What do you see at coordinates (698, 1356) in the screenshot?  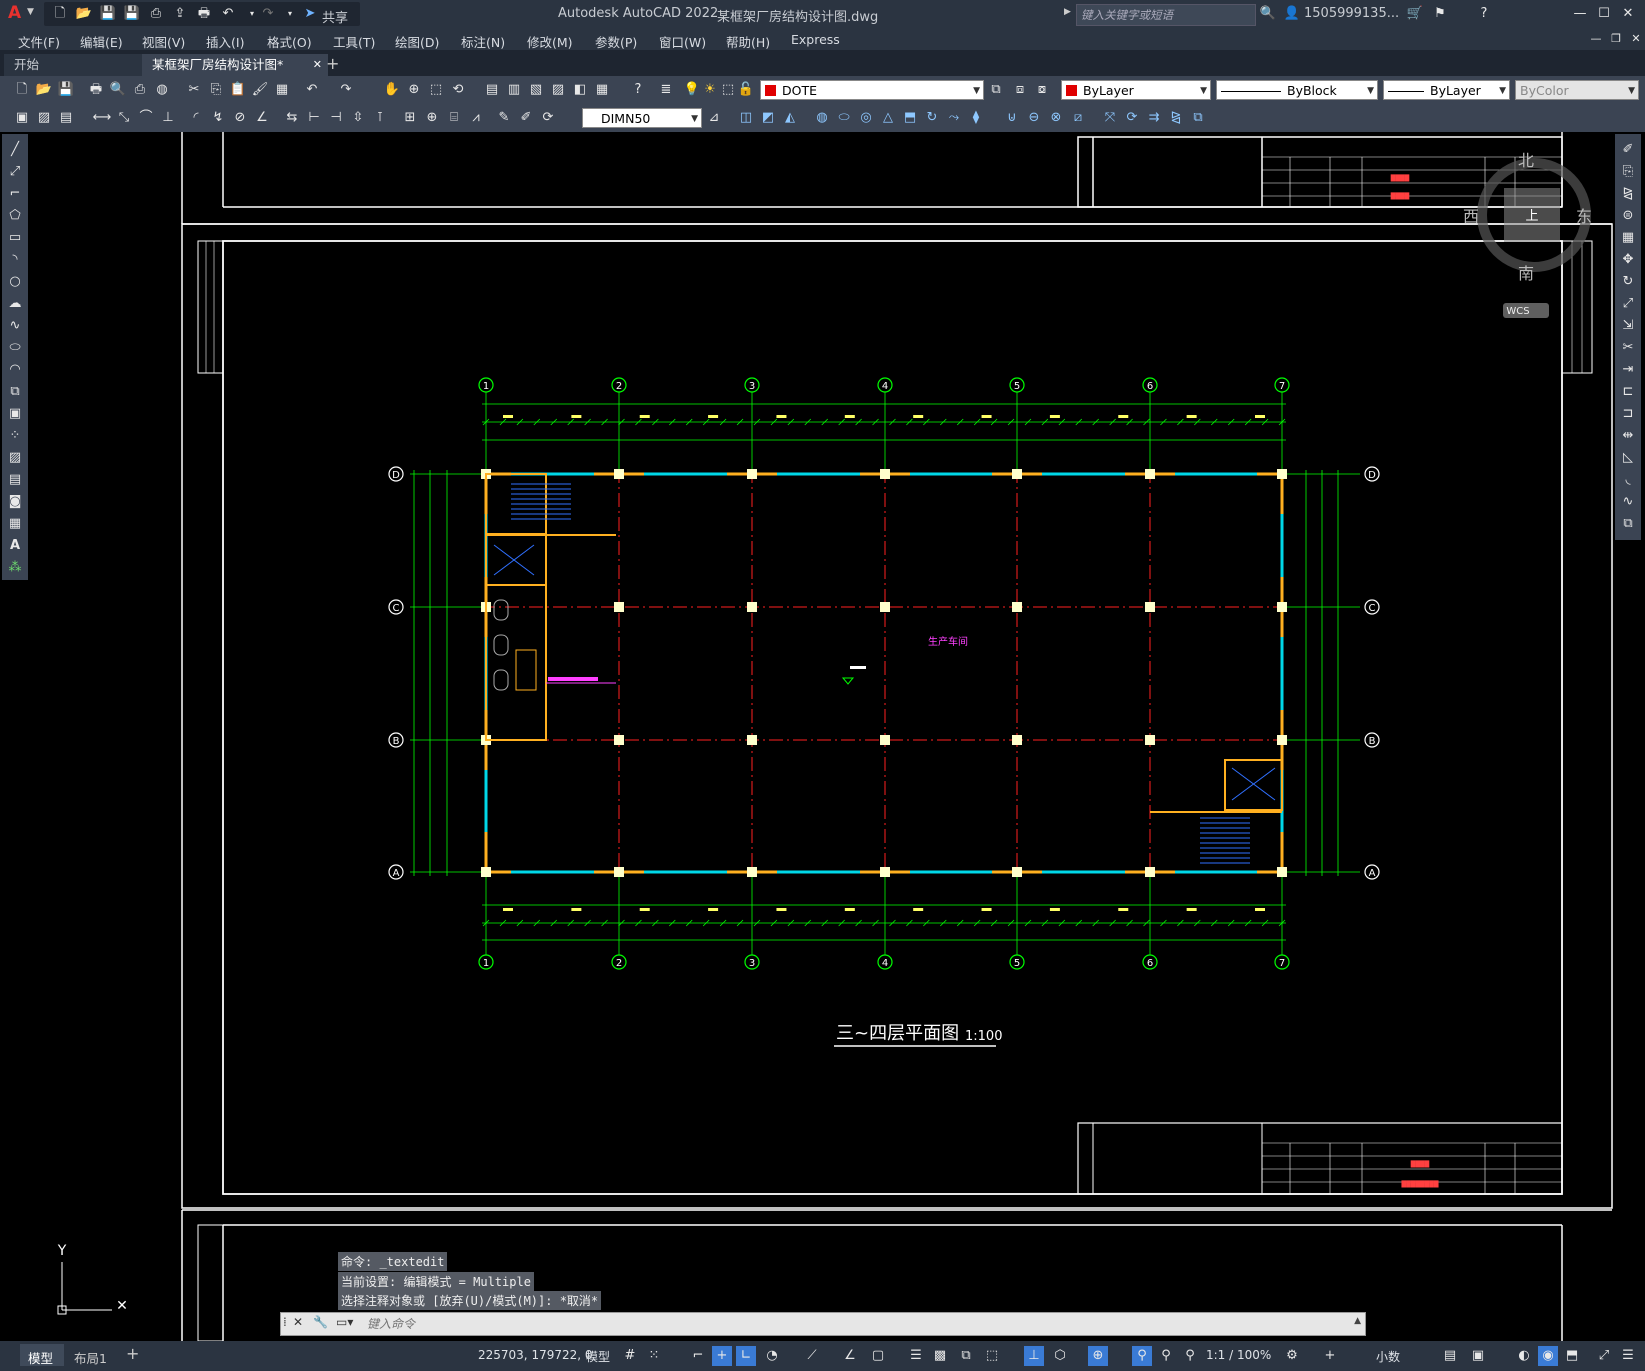 I see `infer-constraints-icon: ⌐` at bounding box center [698, 1356].